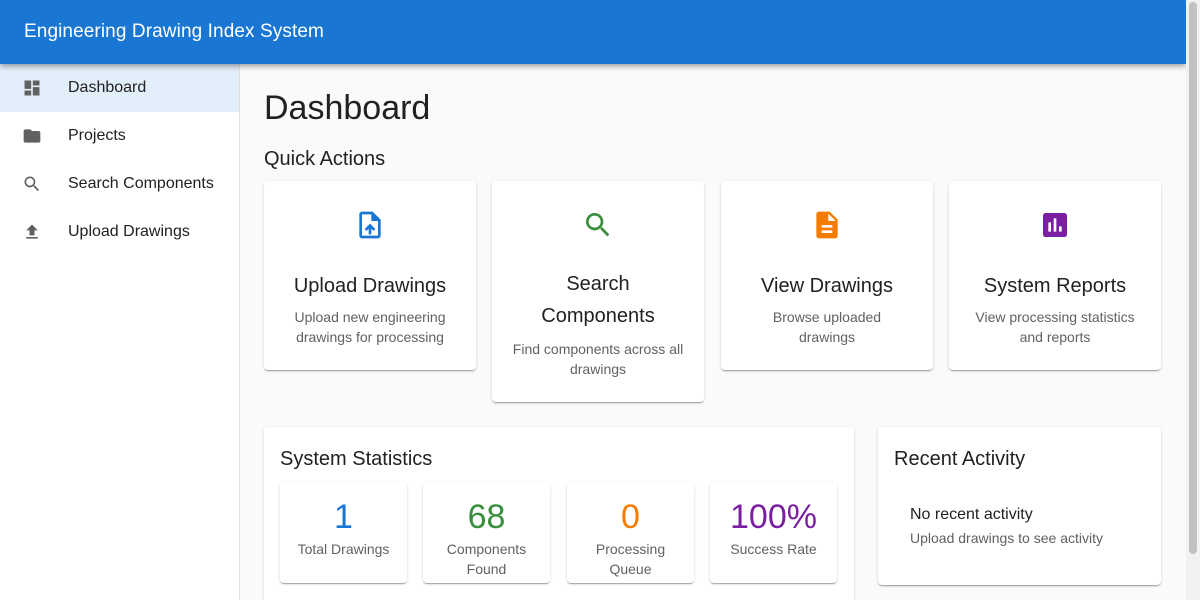  I want to click on sidebar-item-upload-drawings: Upload Drawings, so click(119, 232).